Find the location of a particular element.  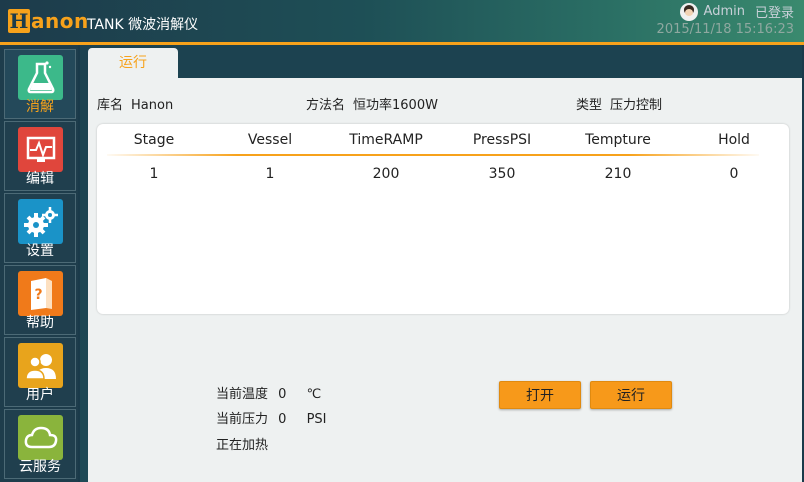

user-area: Admin 已登录 is located at coordinates (736, 11).